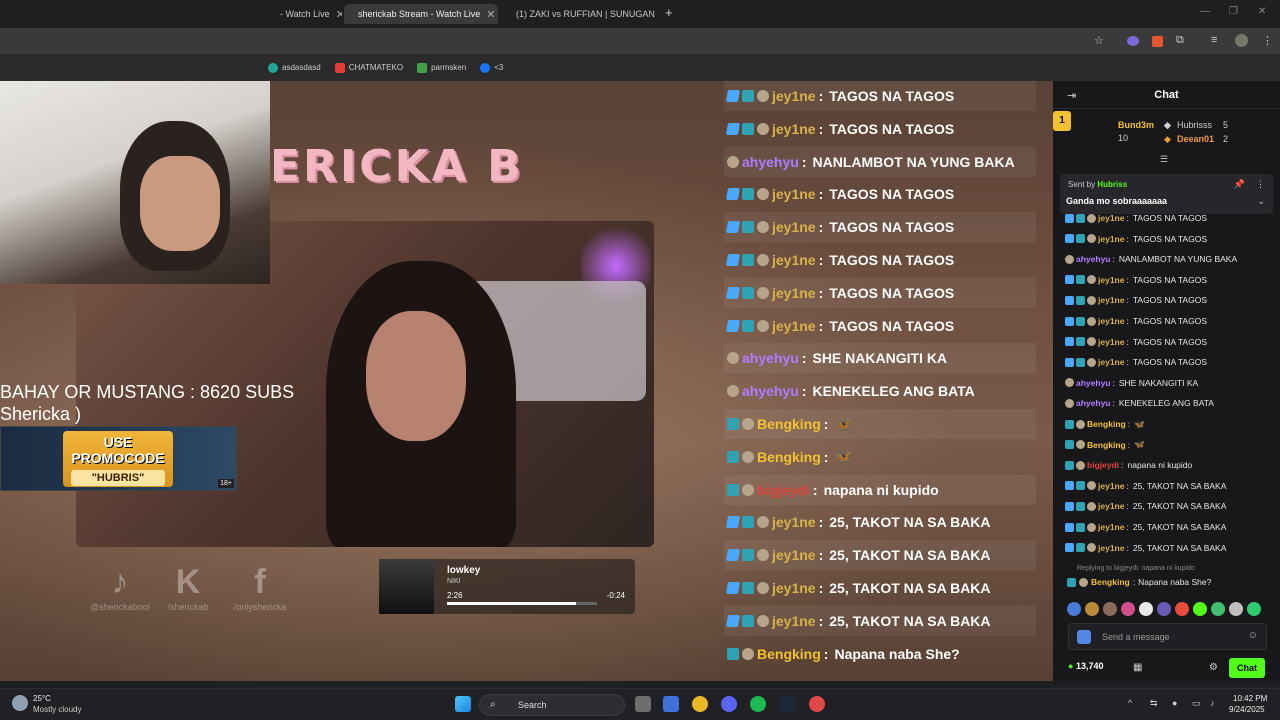 The image size is (1280, 720). What do you see at coordinates (817, 704) in the screenshot?
I see `app-icon` at bounding box center [817, 704].